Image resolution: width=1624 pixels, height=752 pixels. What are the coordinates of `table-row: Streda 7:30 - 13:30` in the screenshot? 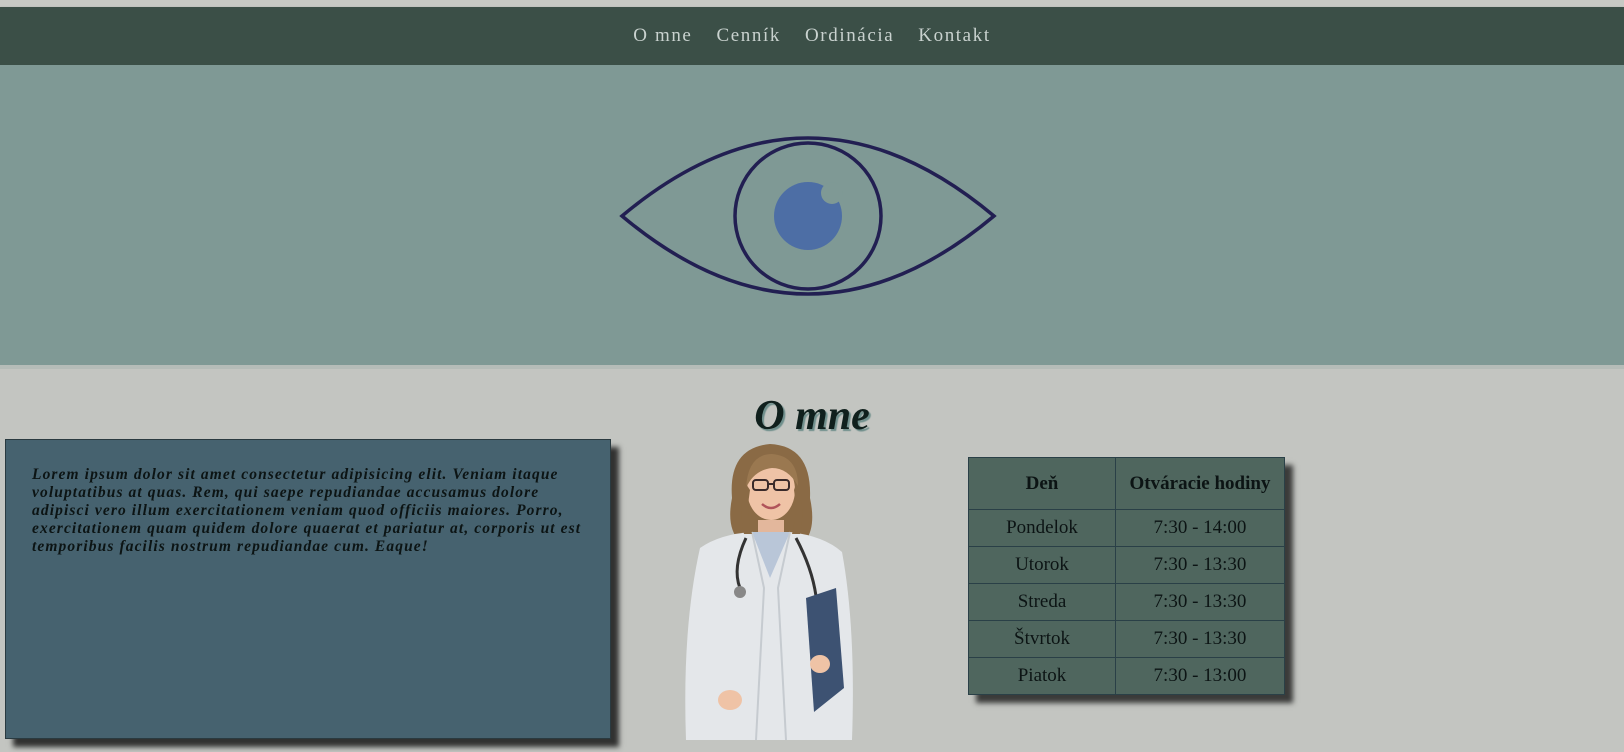 It's located at (1126, 602).